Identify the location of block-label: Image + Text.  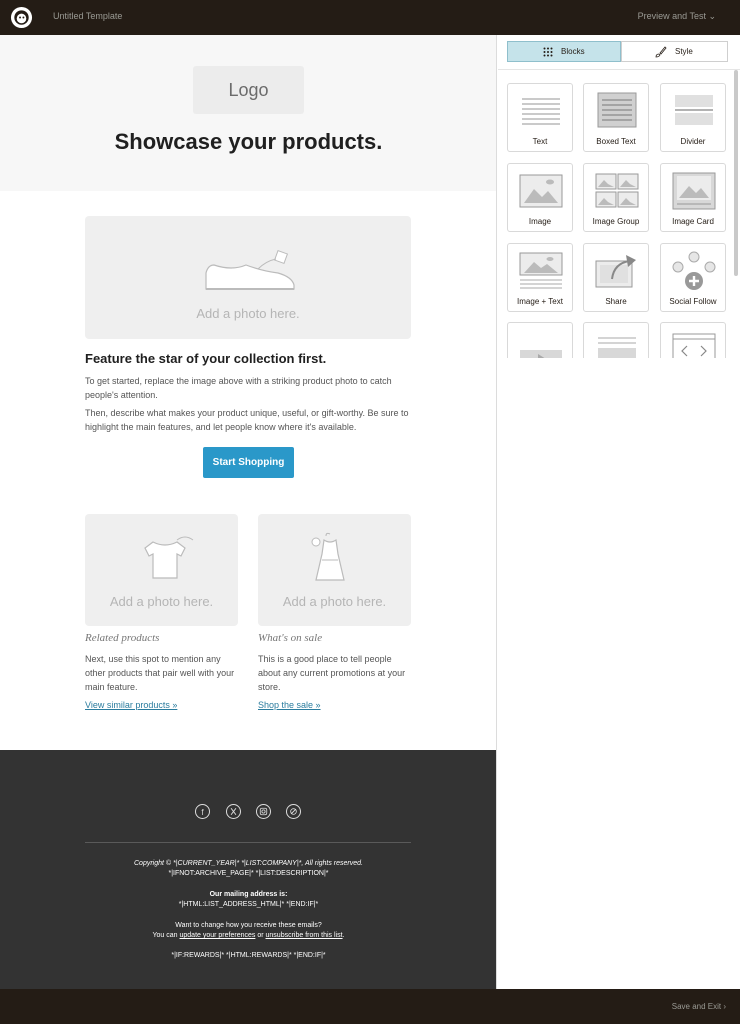
(540, 301).